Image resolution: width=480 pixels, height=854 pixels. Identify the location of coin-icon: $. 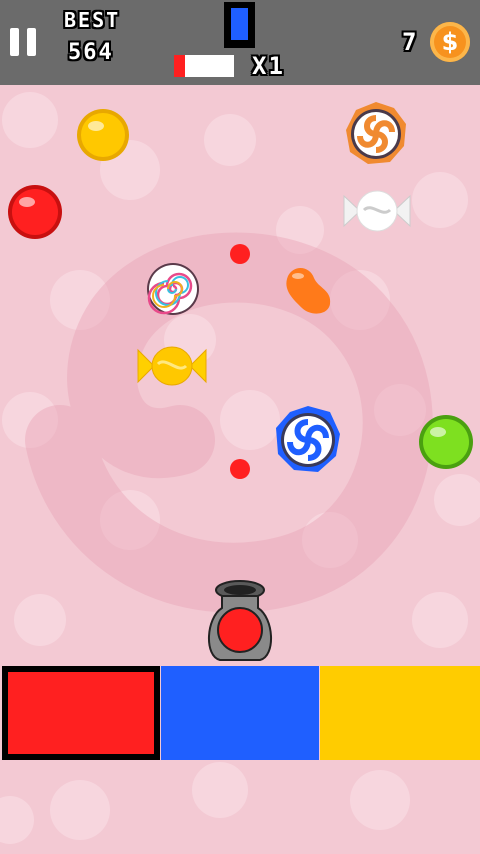
(450, 42).